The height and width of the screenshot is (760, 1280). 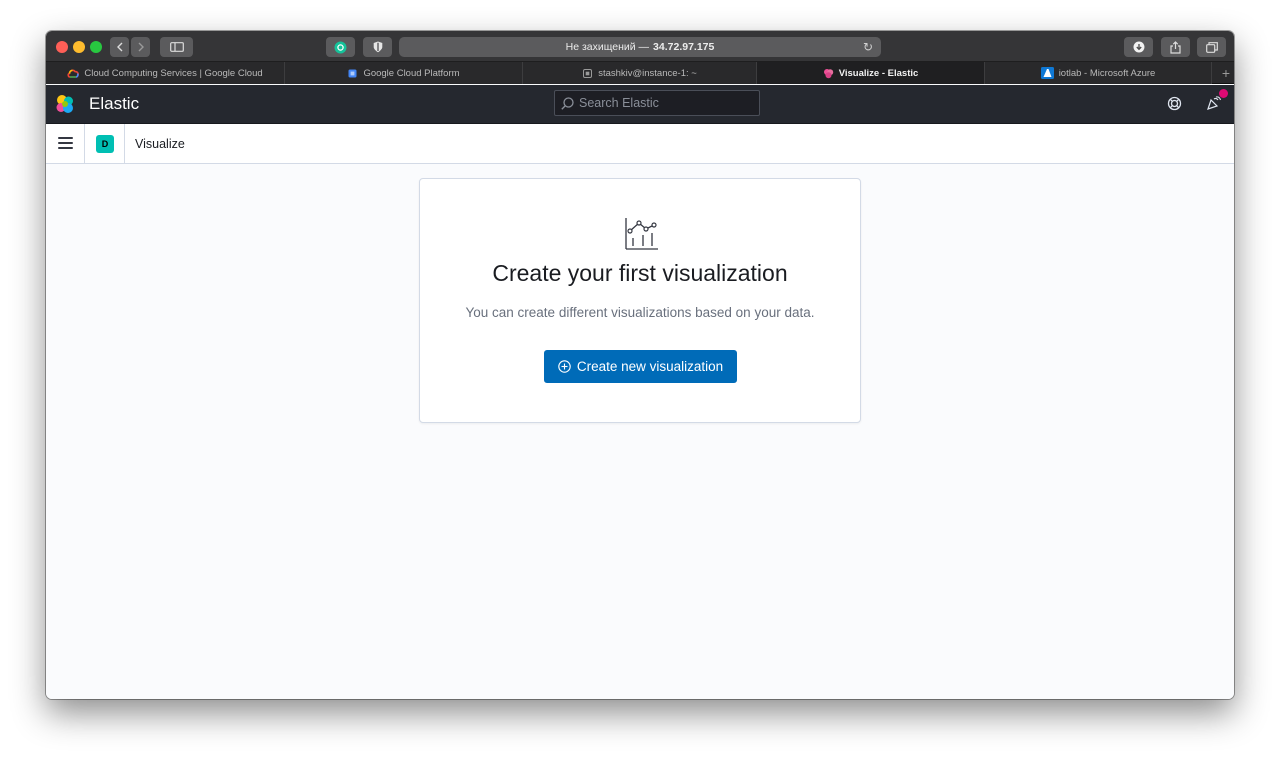 I want to click on privacy-shield-button, so click(x=377, y=47).